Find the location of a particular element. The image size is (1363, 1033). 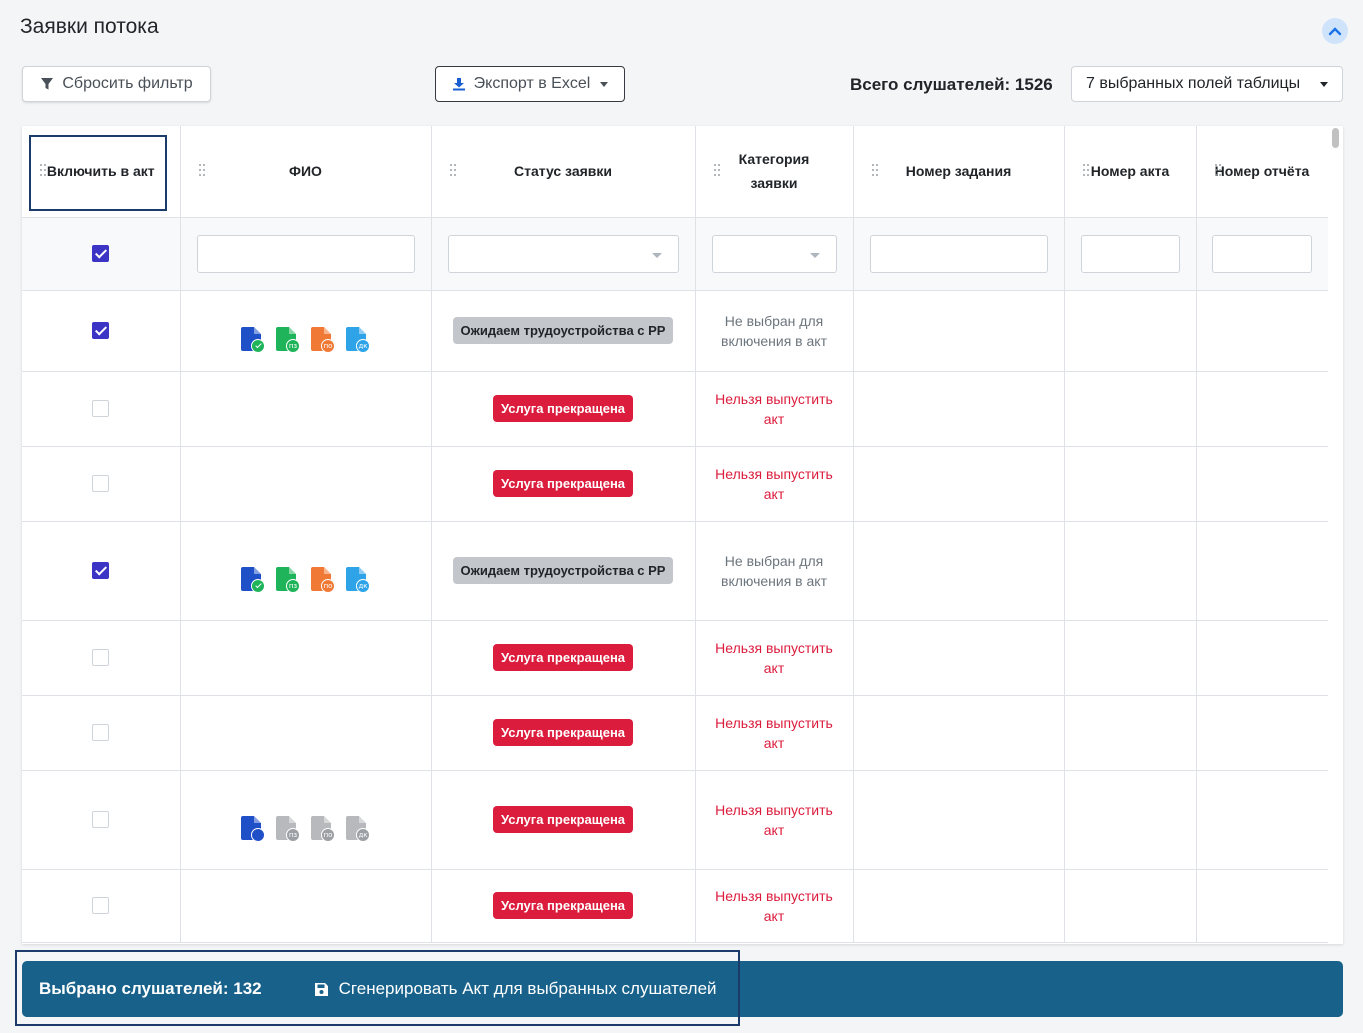

chevron-up-icon is located at coordinates (1335, 31).